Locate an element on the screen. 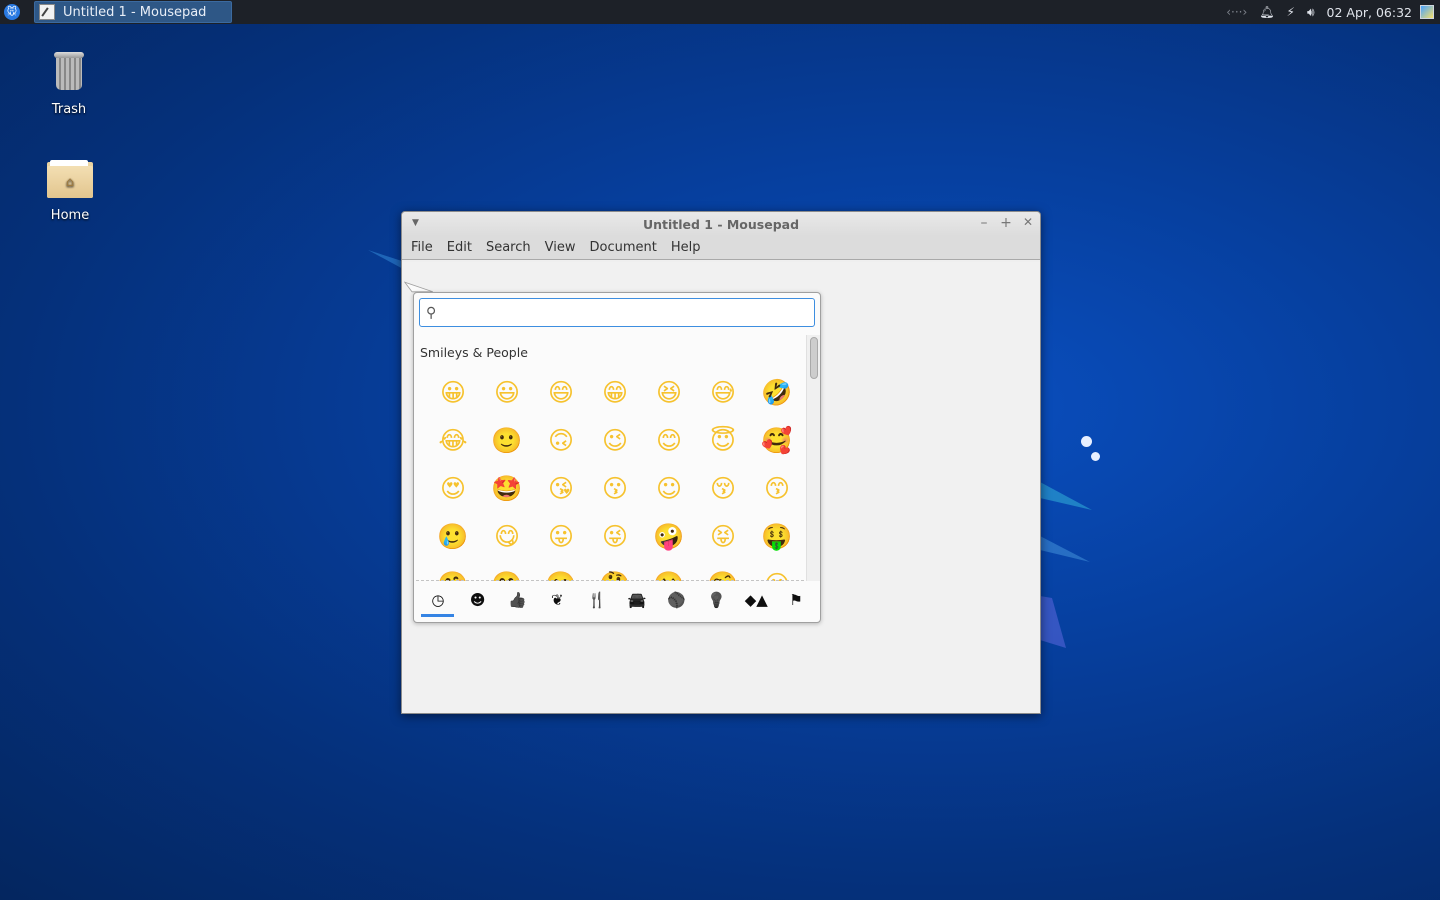 The image size is (1440, 900). text-editor-icon is located at coordinates (47, 12).